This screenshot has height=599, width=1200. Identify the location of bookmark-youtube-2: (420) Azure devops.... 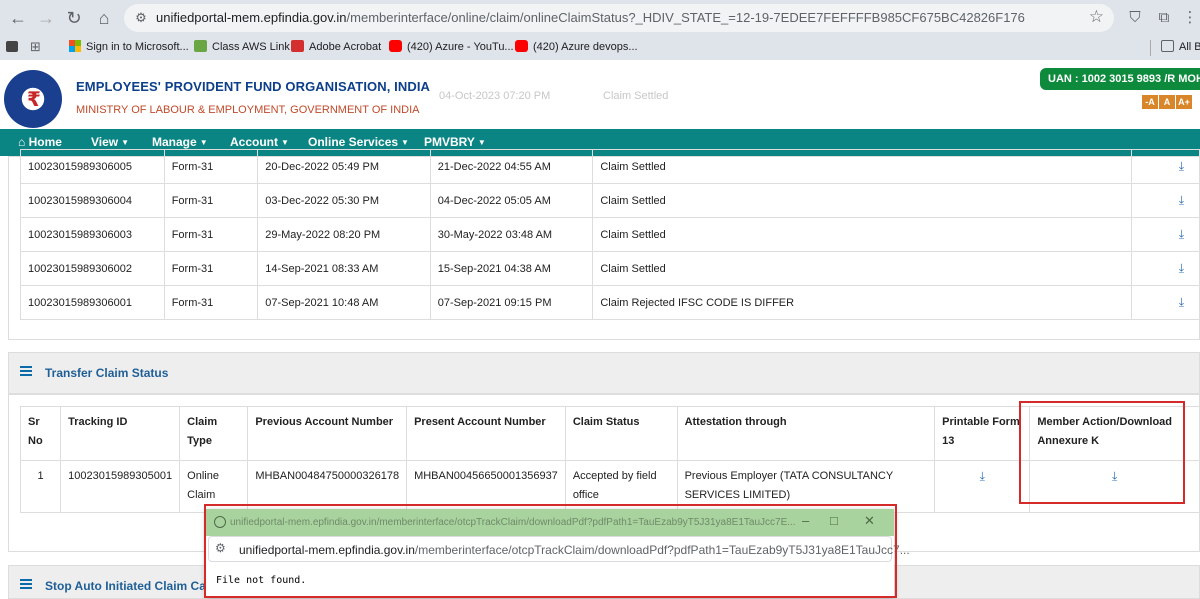
(576, 48).